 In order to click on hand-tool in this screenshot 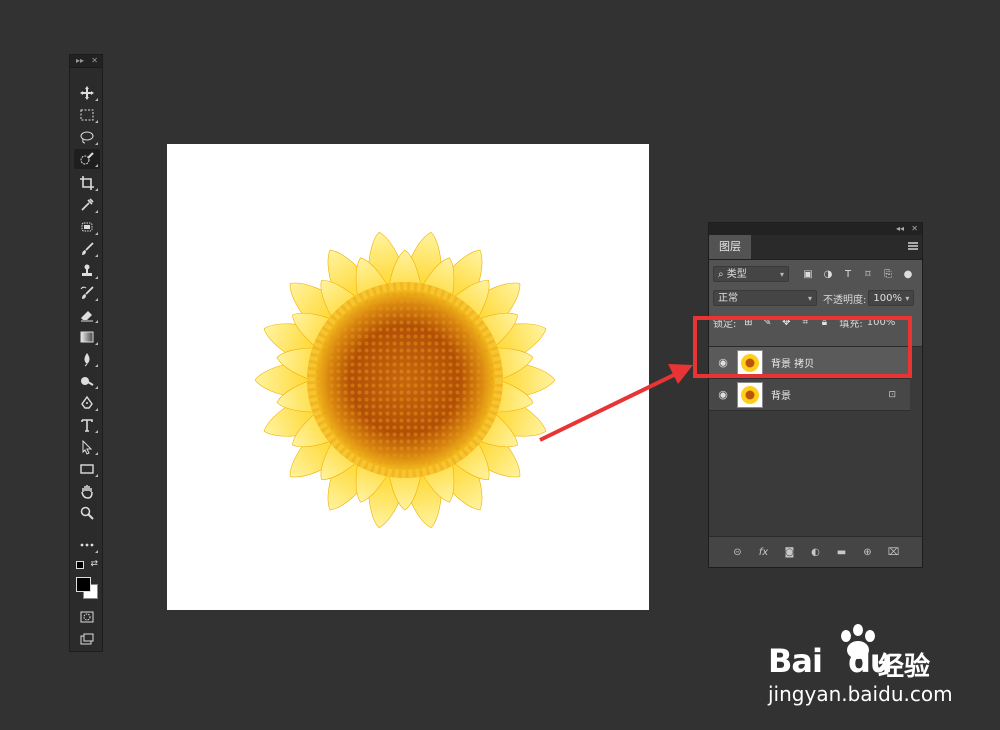, I will do `click(87, 491)`.